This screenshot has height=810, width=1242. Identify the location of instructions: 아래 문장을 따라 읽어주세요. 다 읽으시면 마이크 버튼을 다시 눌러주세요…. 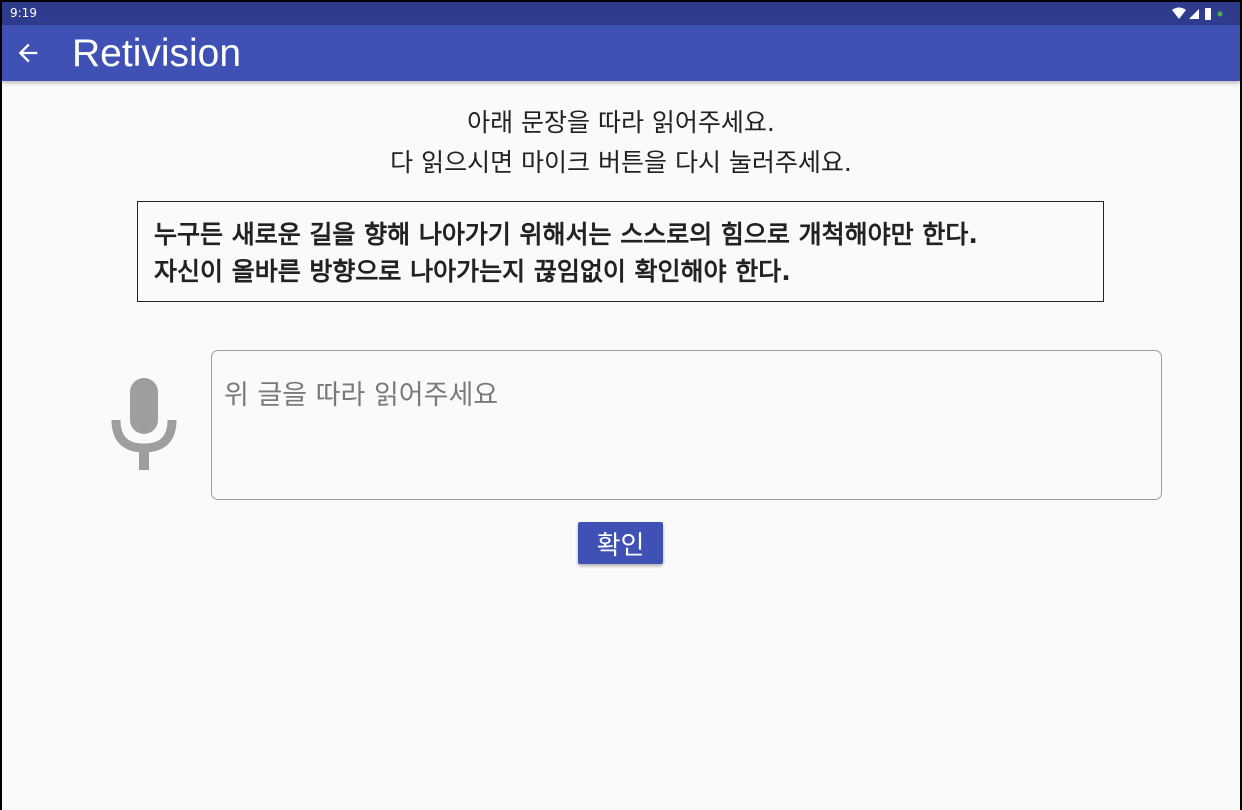
(621, 143).